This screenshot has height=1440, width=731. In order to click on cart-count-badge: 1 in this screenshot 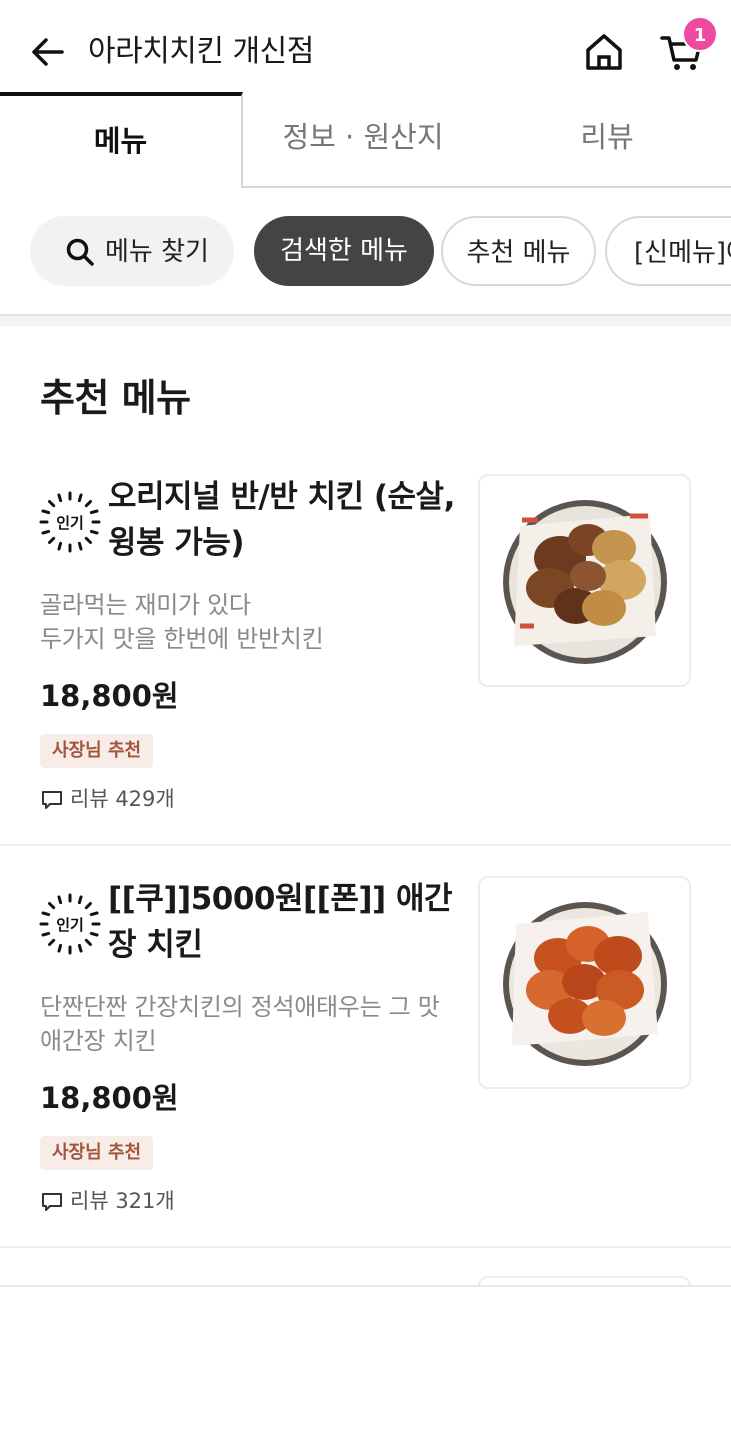, I will do `click(700, 34)`.